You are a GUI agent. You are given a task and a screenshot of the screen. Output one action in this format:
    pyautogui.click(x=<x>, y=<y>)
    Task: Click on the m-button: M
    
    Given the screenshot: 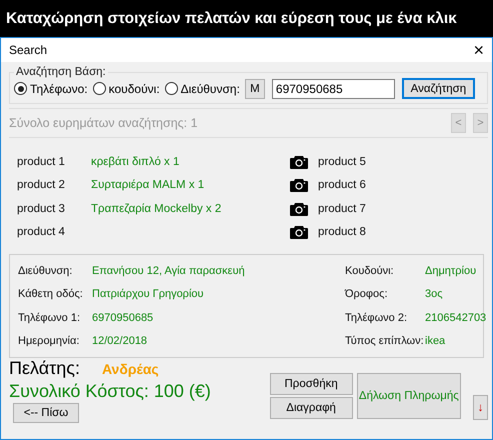 What is the action you would take?
    pyautogui.click(x=254, y=88)
    